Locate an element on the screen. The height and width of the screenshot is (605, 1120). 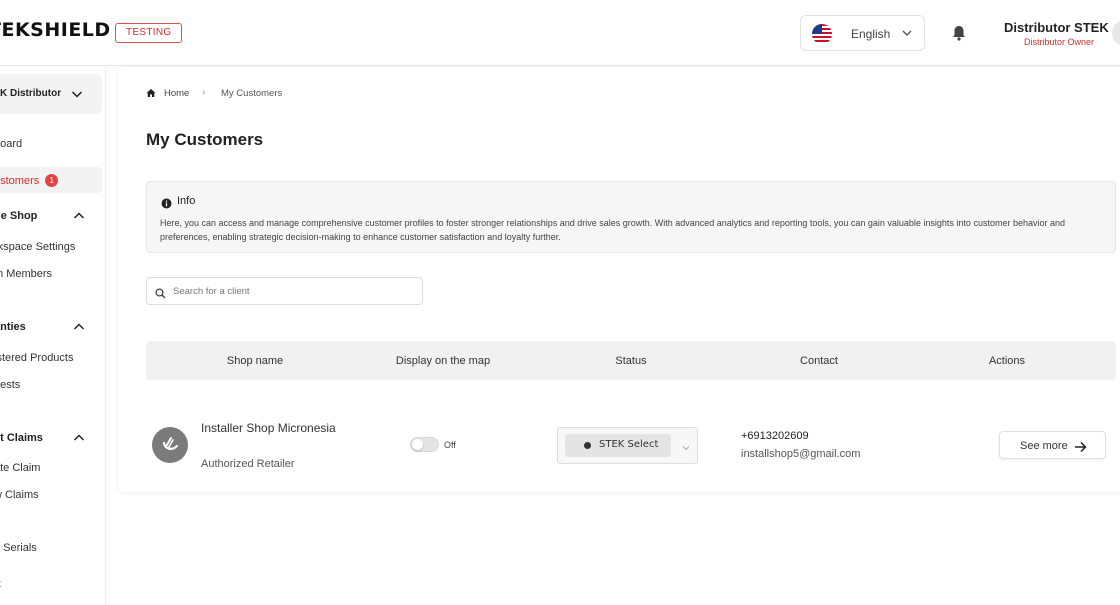
sidebar-item-label: istered Products is located at coordinates (37, 358).